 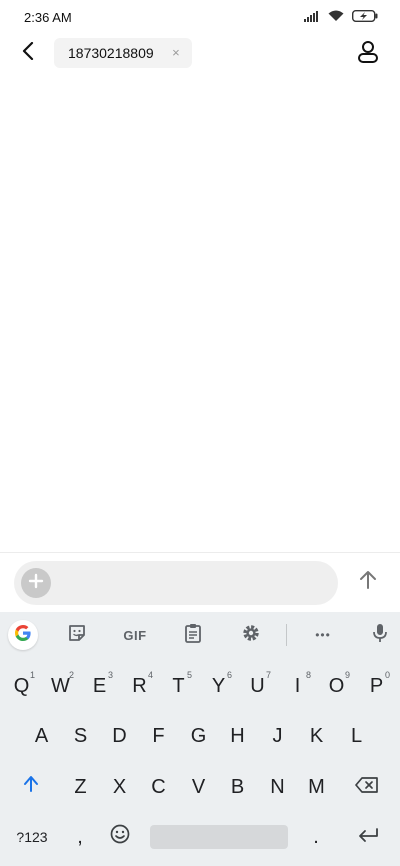 I want to click on person-icon, so click(x=368, y=54).